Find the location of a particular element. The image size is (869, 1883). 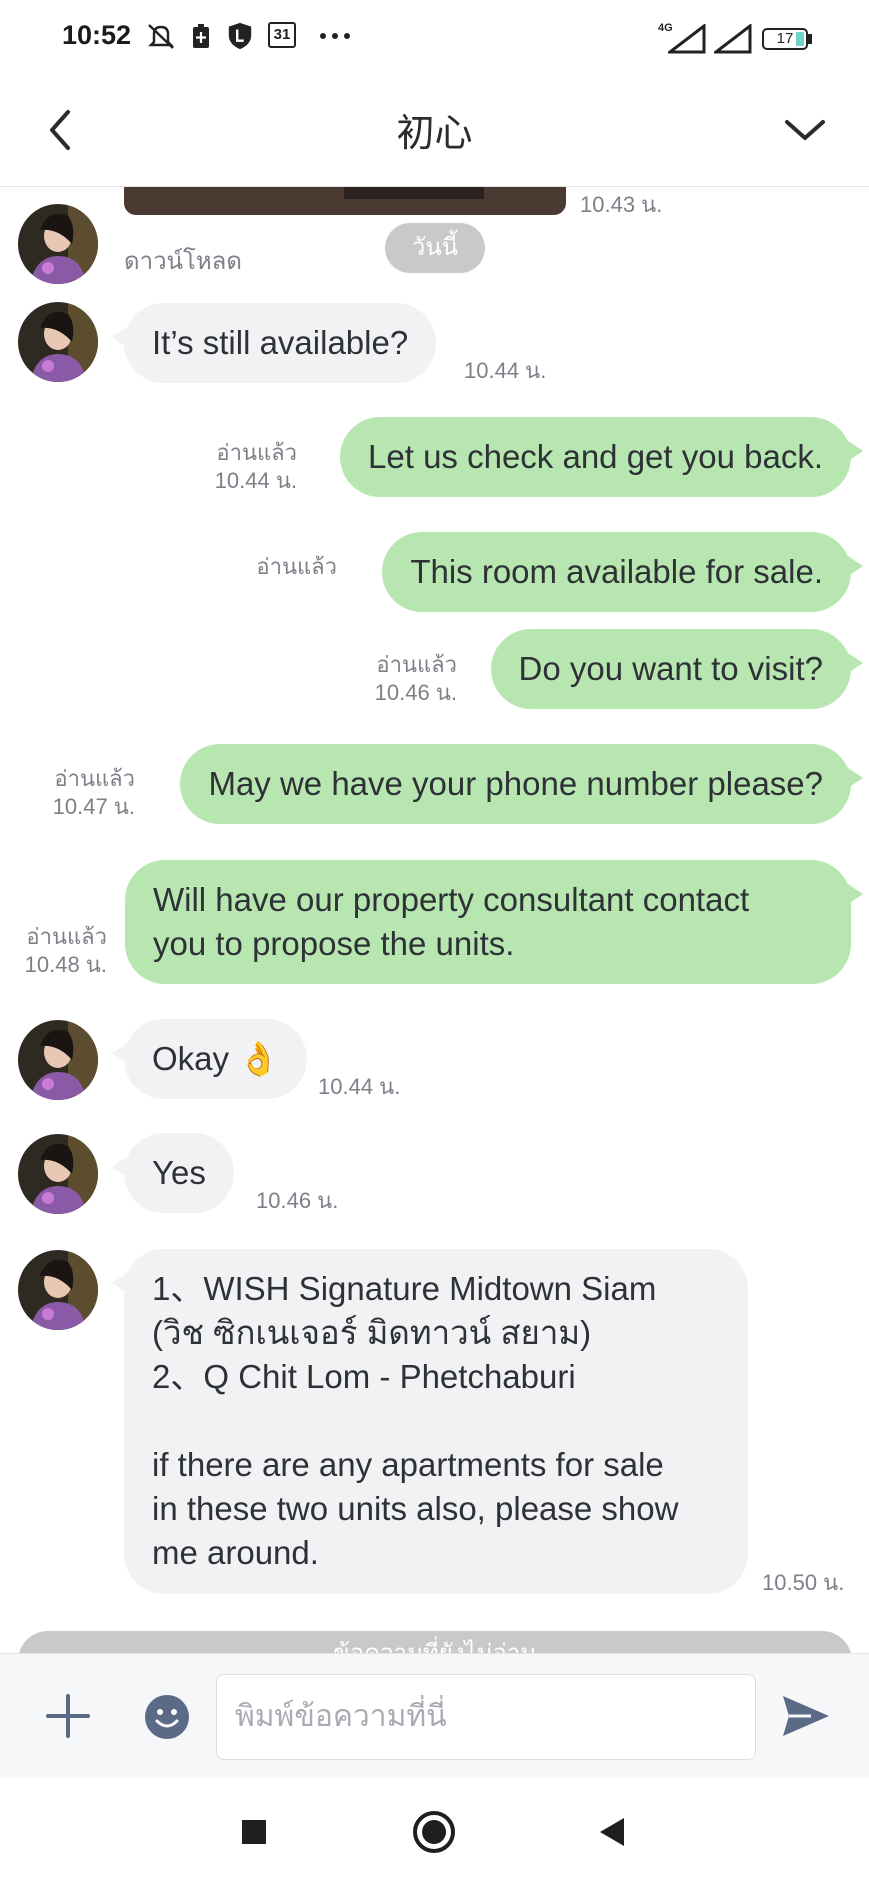

signal-icon is located at coordinates (687, 39).